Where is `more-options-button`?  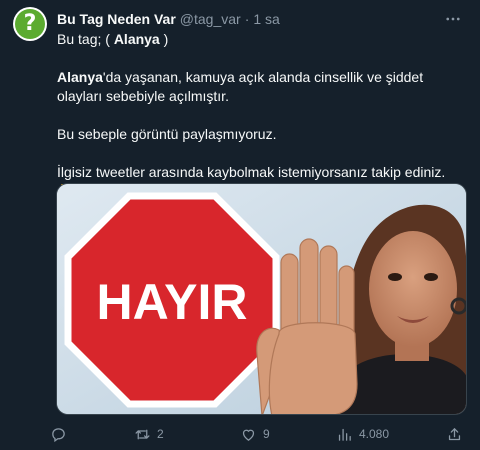
more-options-button is located at coordinates (453, 19).